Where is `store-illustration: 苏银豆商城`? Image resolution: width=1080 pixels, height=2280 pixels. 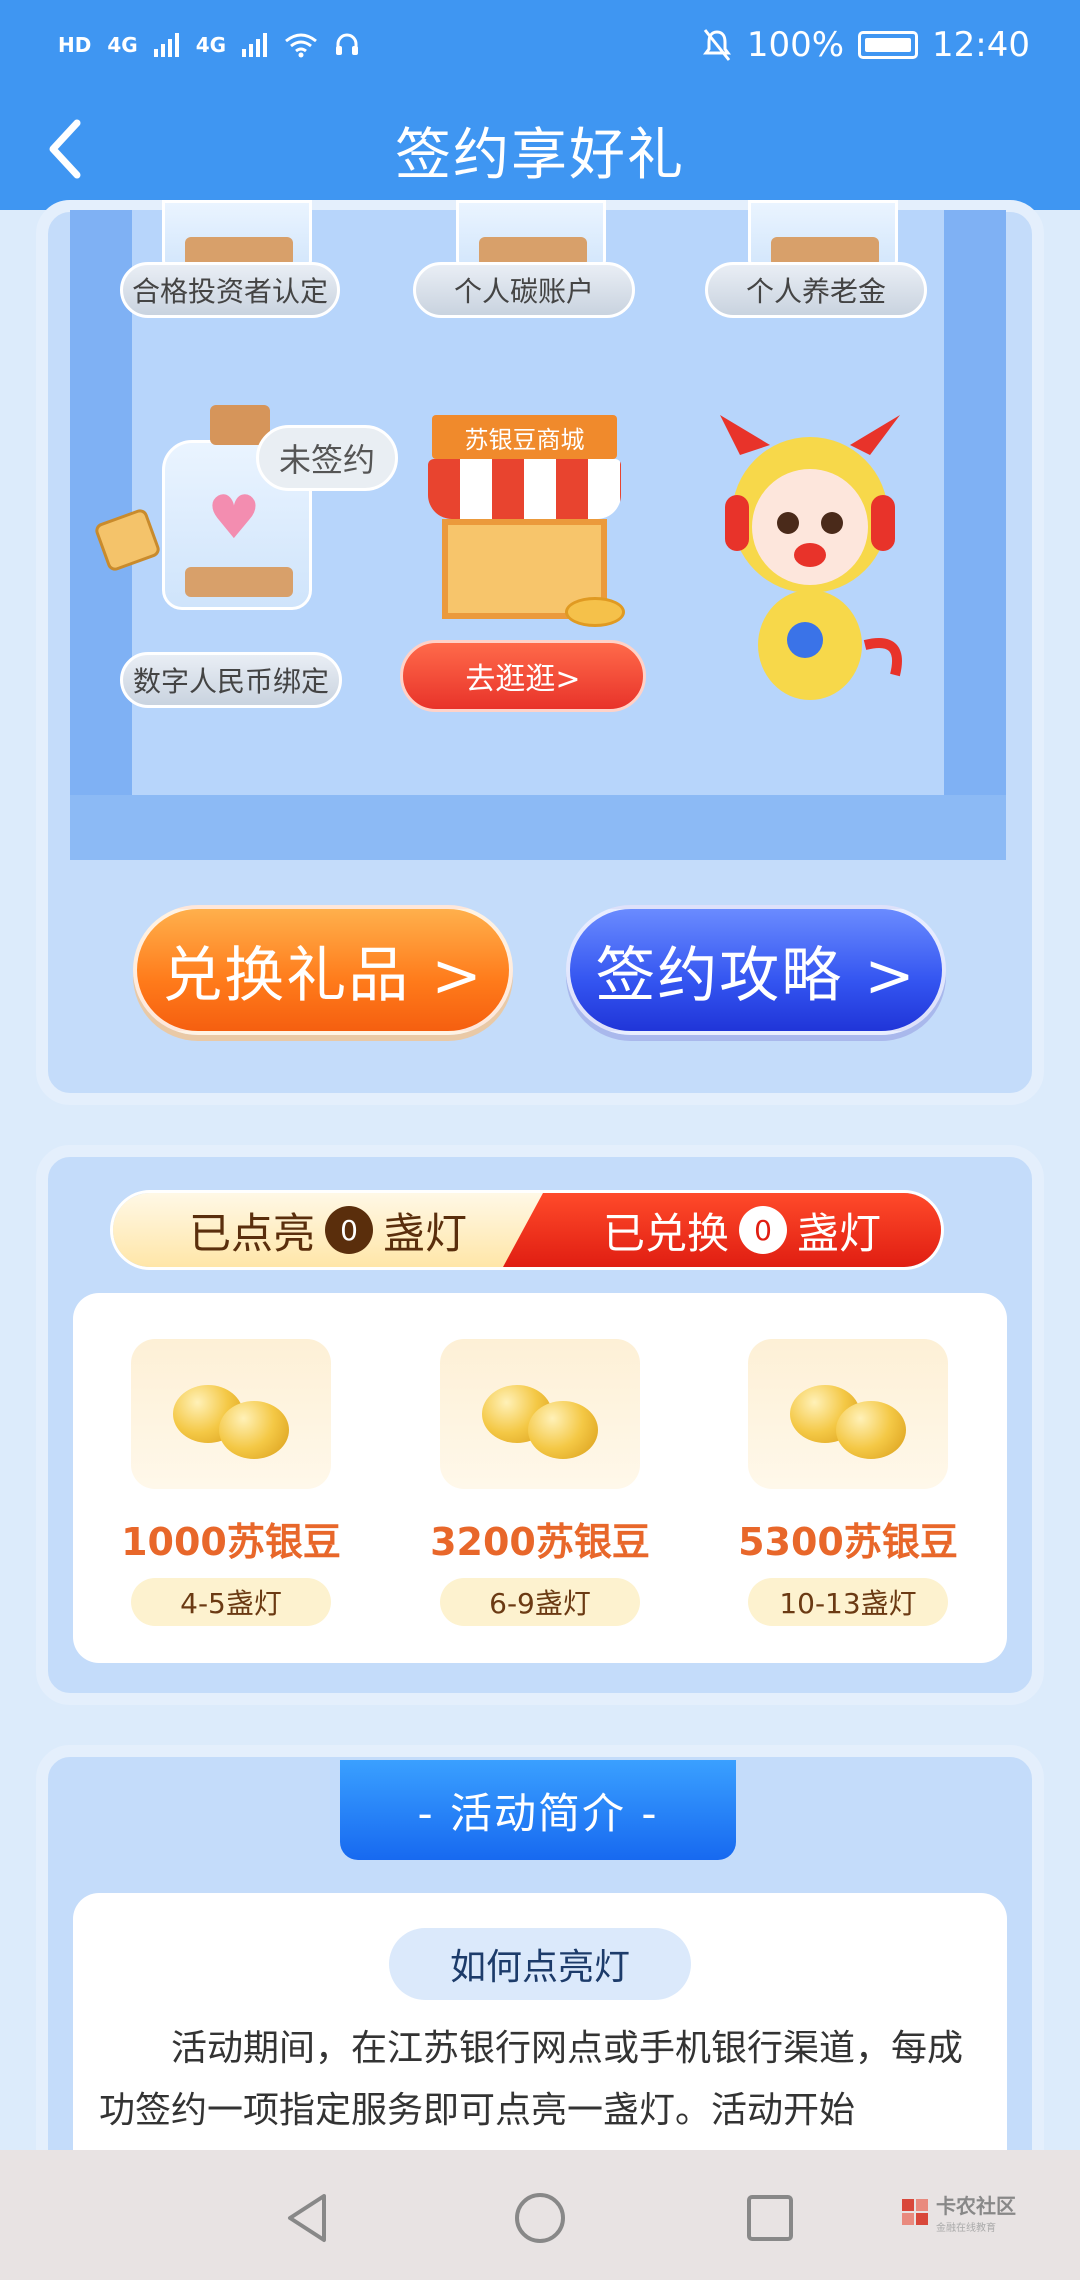 store-illustration: 苏银豆商城 is located at coordinates (524, 520).